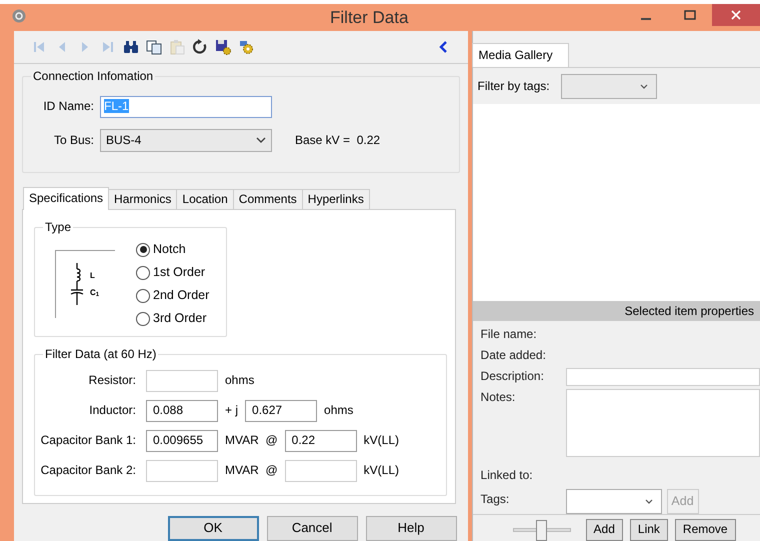  I want to click on zoom-slider, so click(541, 529).